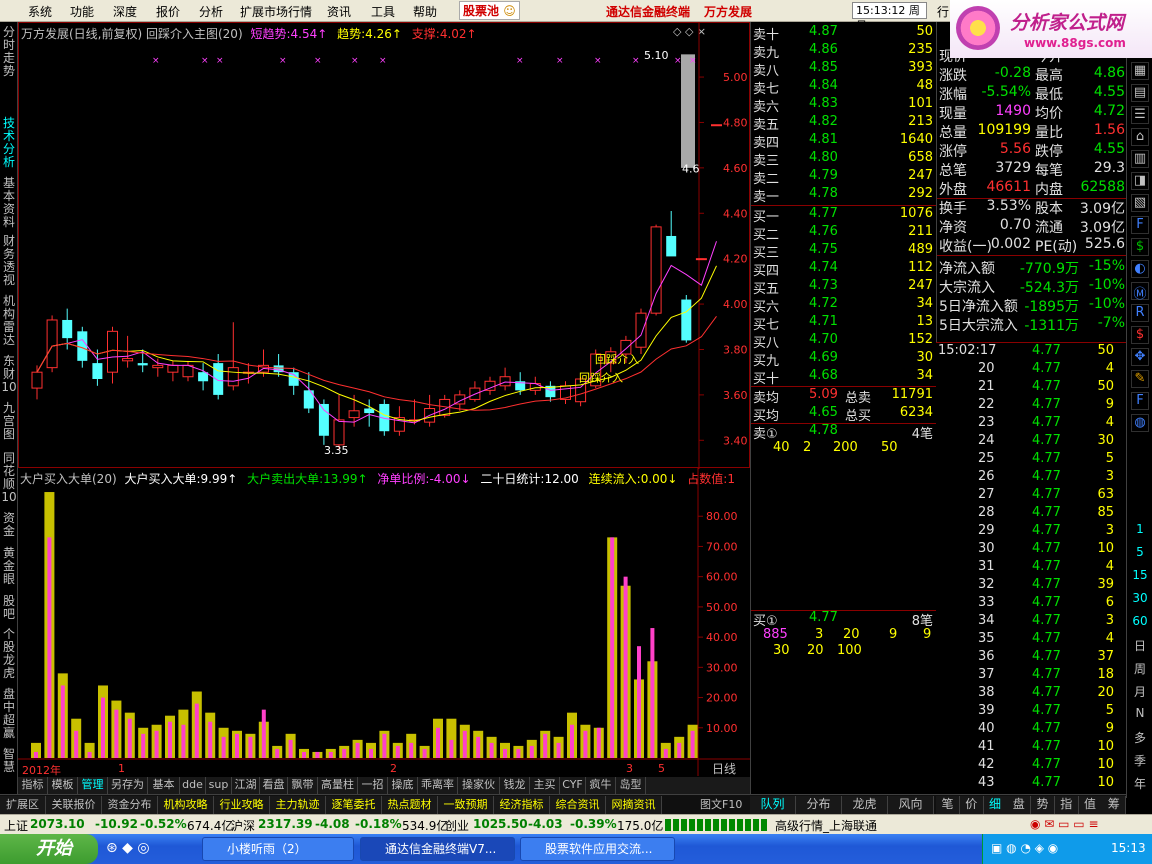  Describe the element at coordinates (766, 396) in the screenshot. I see `ask-average-label: 卖均` at that location.